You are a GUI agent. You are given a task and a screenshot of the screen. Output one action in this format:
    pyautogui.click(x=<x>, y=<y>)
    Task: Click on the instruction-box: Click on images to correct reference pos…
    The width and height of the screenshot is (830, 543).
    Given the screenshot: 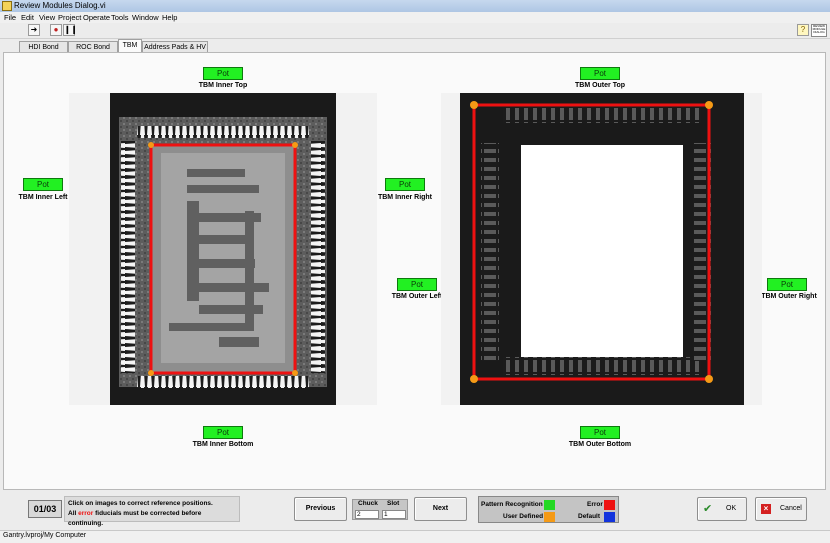 What is the action you would take?
    pyautogui.click(x=152, y=511)
    